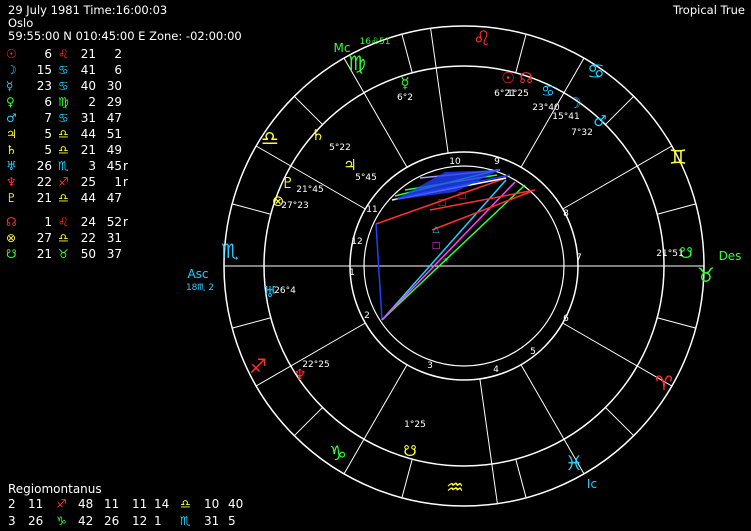 The height and width of the screenshot is (531, 751). I want to click on zodiac-ring-sign-icon: ♊, so click(678, 157).